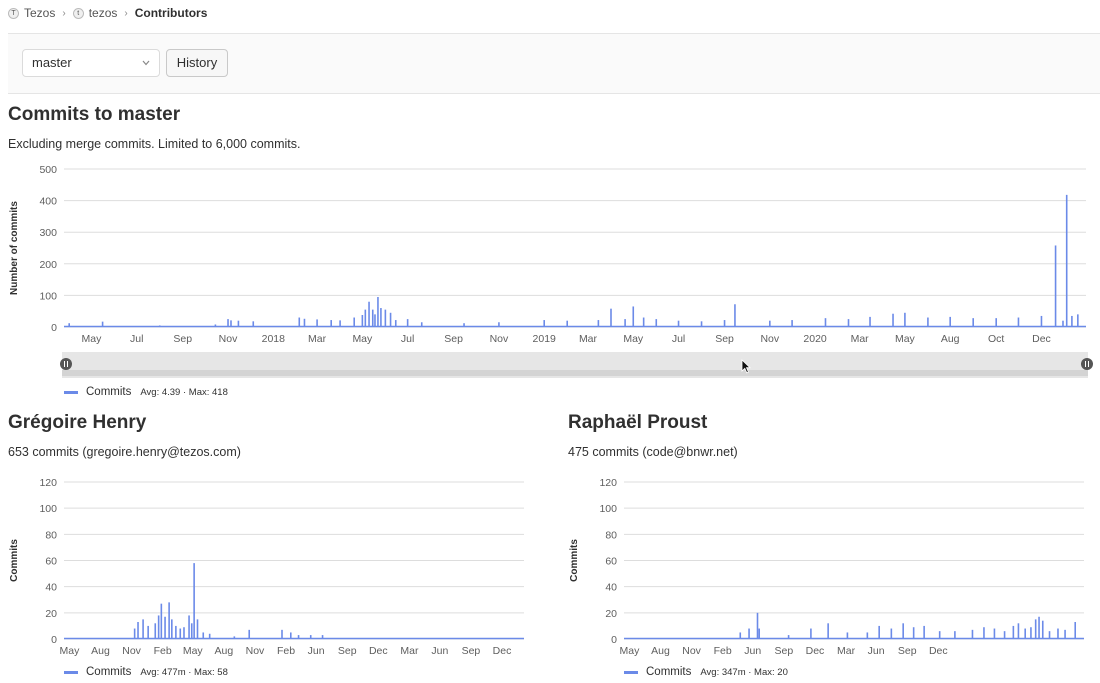 The image size is (1100, 683). I want to click on contributor-chart-legend: Commits Avg: 477m · Max: 58, so click(146, 672).